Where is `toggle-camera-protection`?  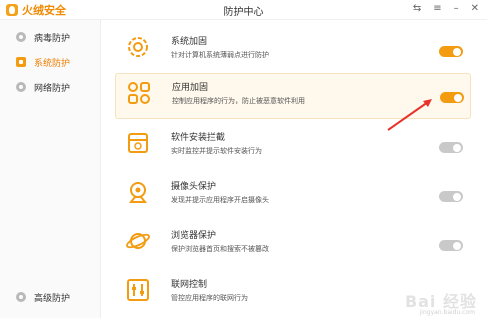
toggle-camera-protection is located at coordinates (451, 196).